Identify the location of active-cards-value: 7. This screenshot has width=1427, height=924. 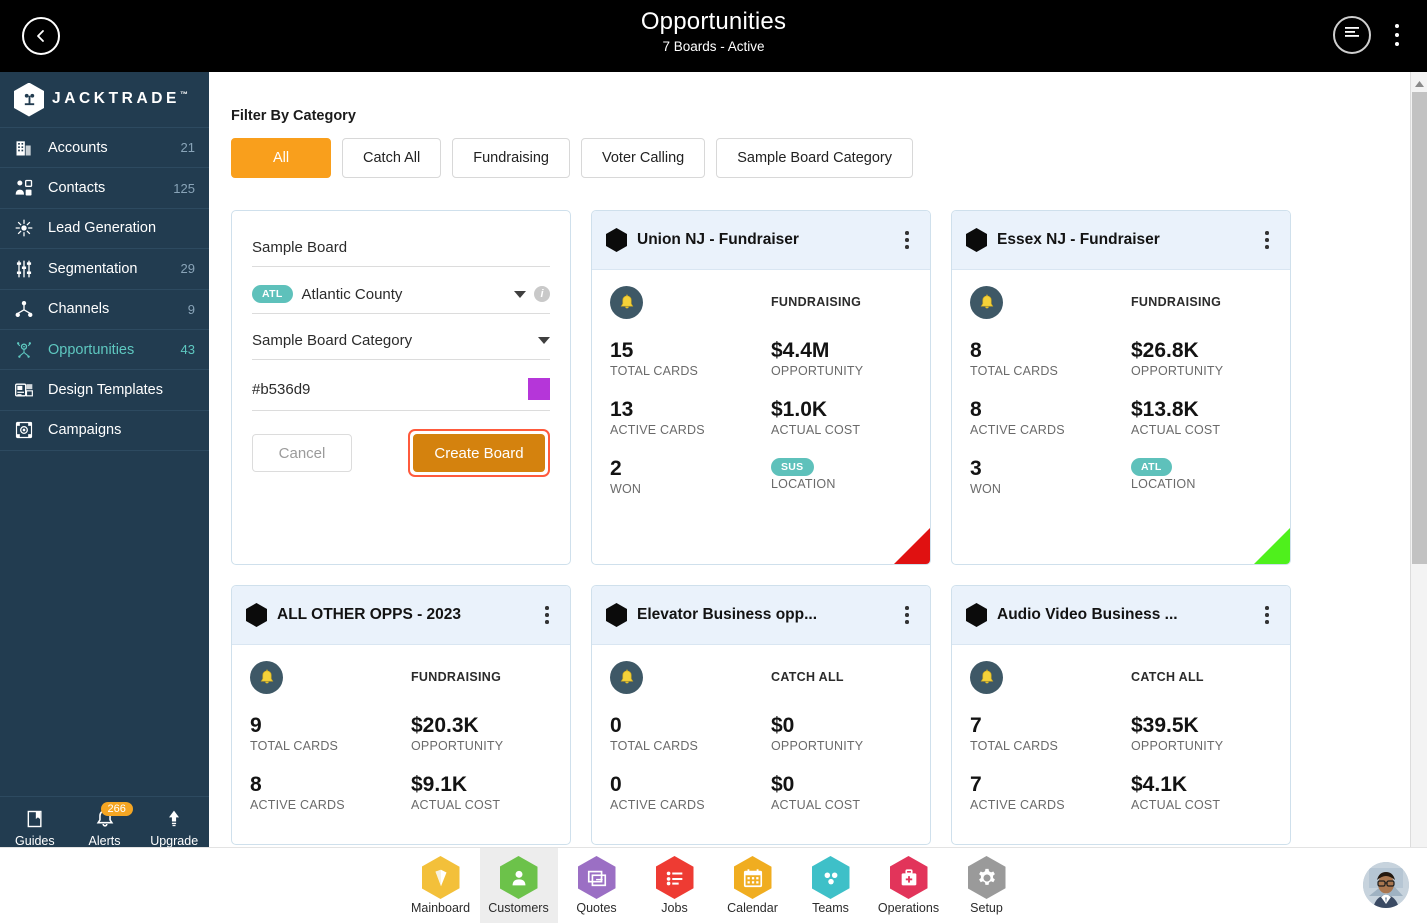
(1045, 785).